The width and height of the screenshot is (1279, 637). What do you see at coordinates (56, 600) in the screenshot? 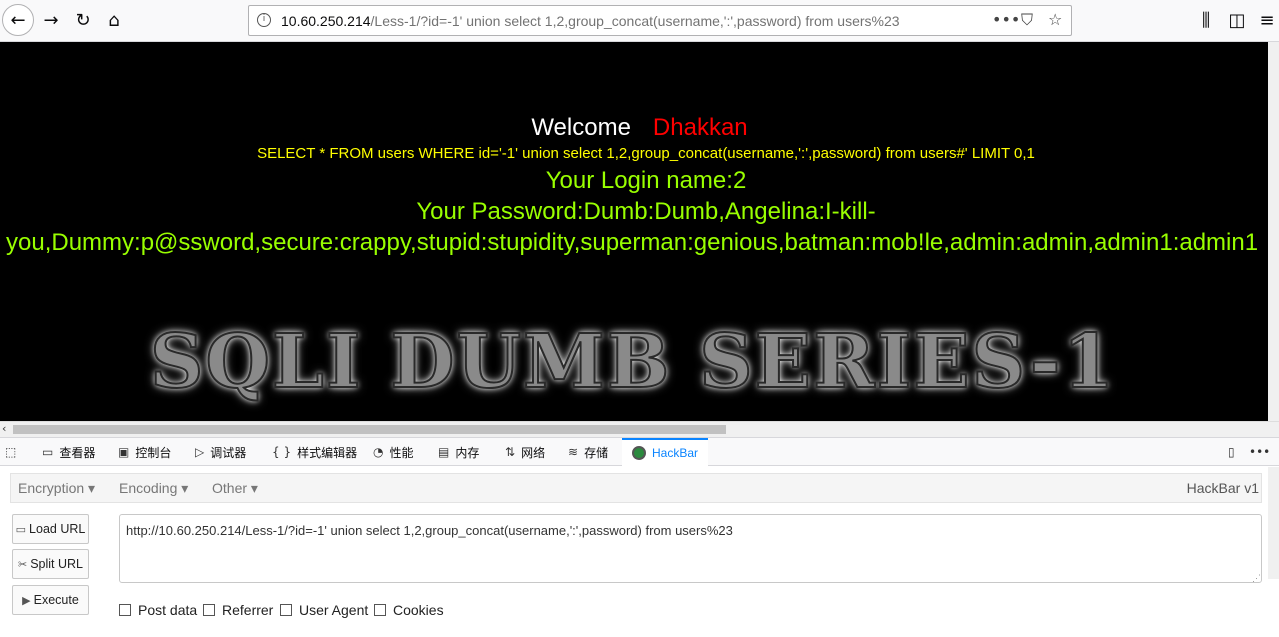
I see `button-label: Execute` at bounding box center [56, 600].